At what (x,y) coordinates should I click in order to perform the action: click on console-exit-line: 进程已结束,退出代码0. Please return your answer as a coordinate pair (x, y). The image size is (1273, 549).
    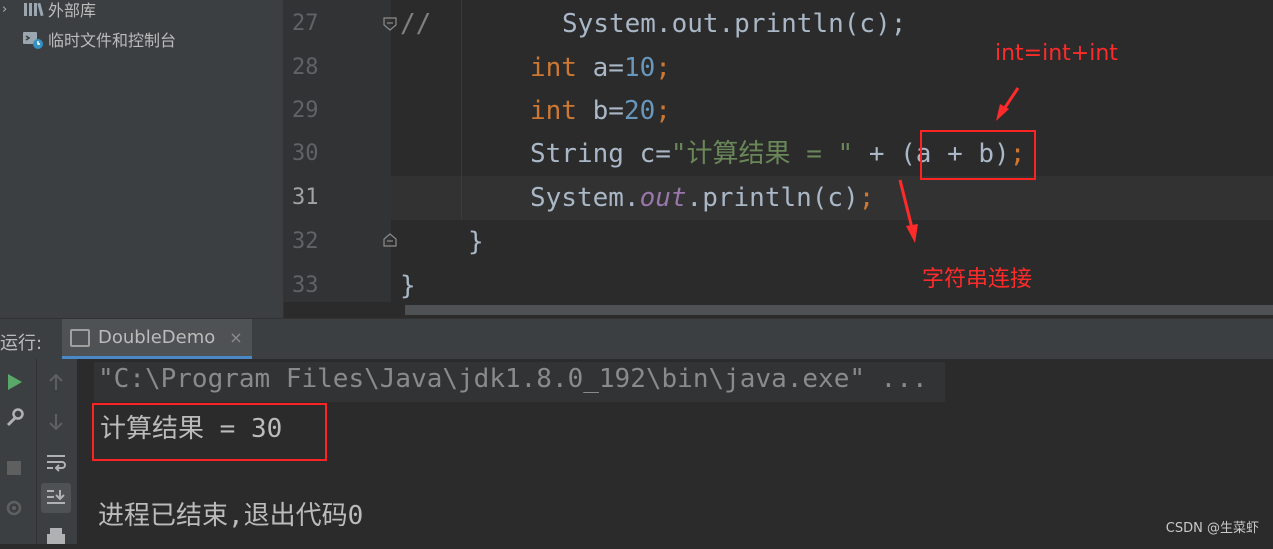
    Looking at the image, I should click on (231, 516).